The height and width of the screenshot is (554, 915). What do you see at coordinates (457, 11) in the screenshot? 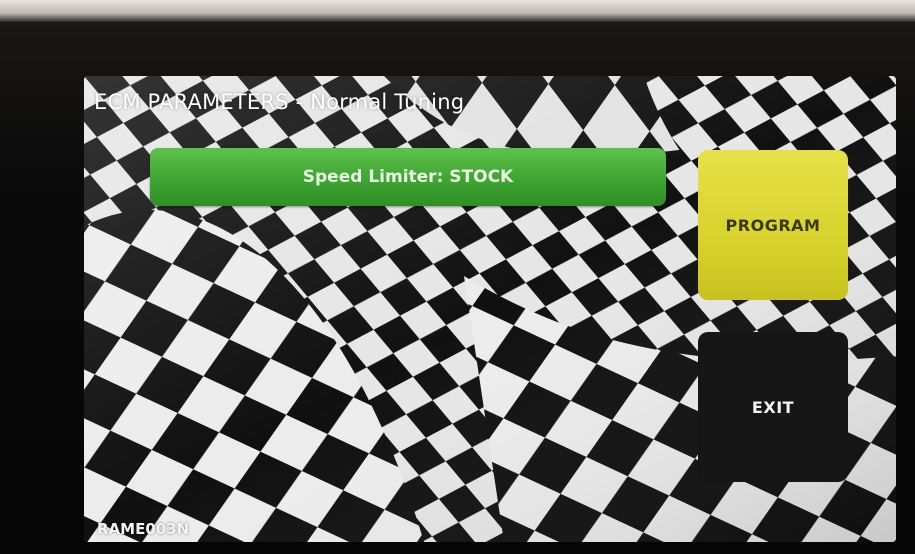
I see `device-bezel-top` at bounding box center [457, 11].